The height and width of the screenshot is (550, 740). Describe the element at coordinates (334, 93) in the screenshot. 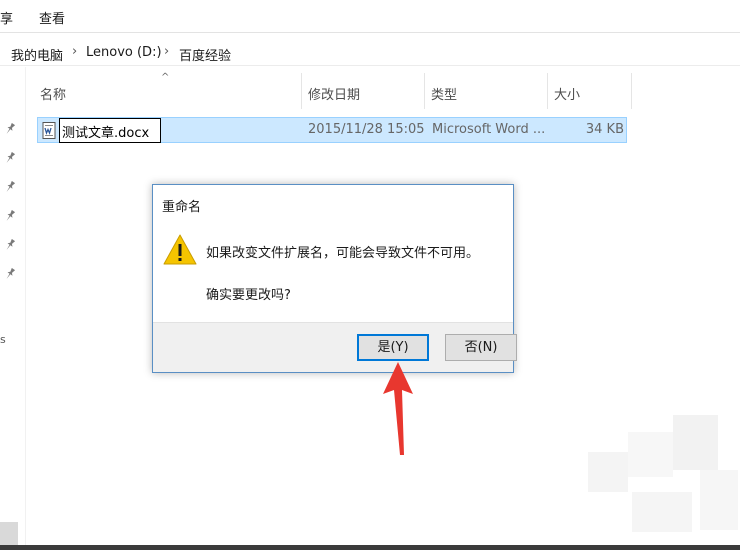

I see `column-header-date: 修改日期` at that location.